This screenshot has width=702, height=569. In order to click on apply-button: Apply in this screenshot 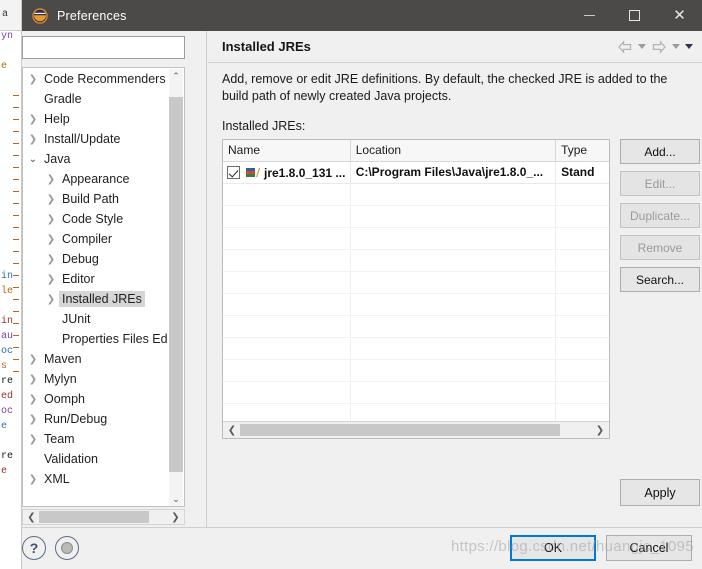, I will do `click(660, 492)`.